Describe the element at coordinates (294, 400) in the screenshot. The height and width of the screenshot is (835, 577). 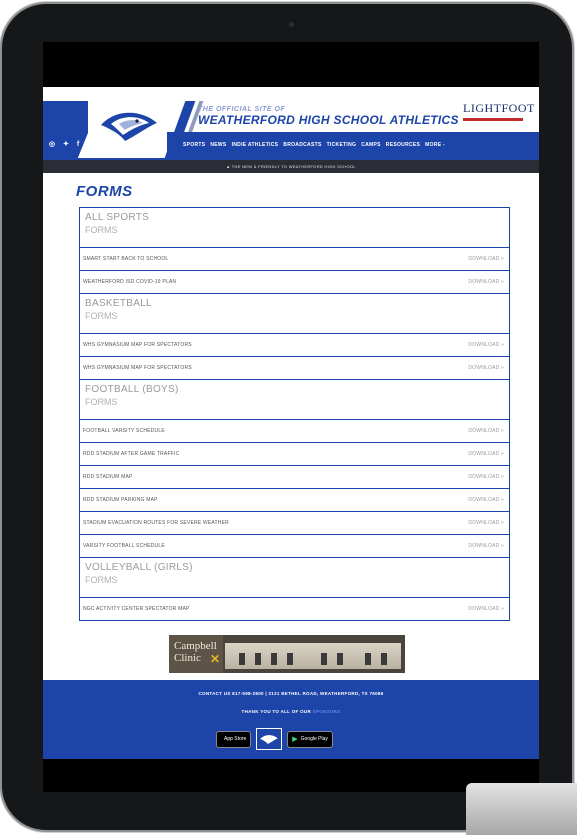
I see `section-header: FOOTBALL (BOYS) FORMS` at that location.